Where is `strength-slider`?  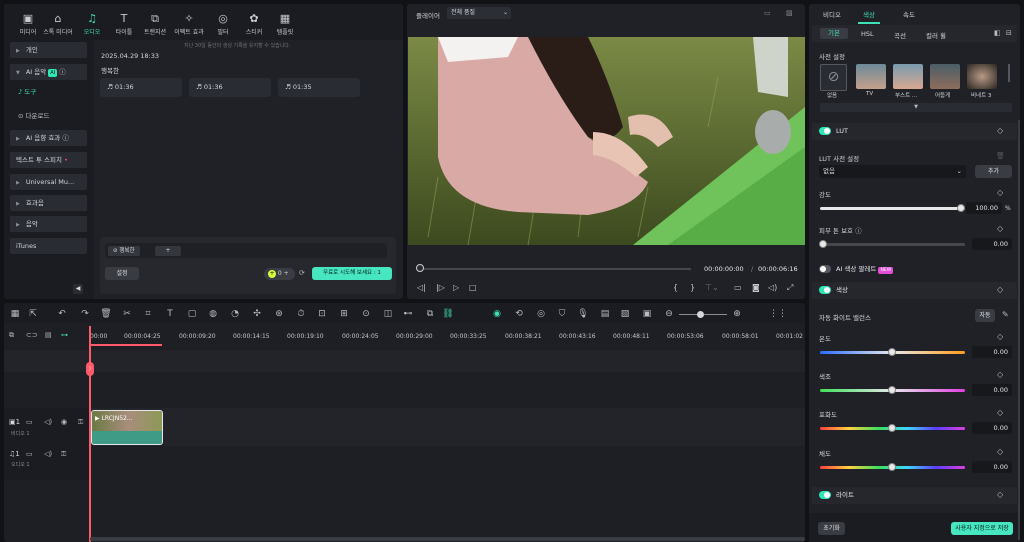 strength-slider is located at coordinates (892, 208).